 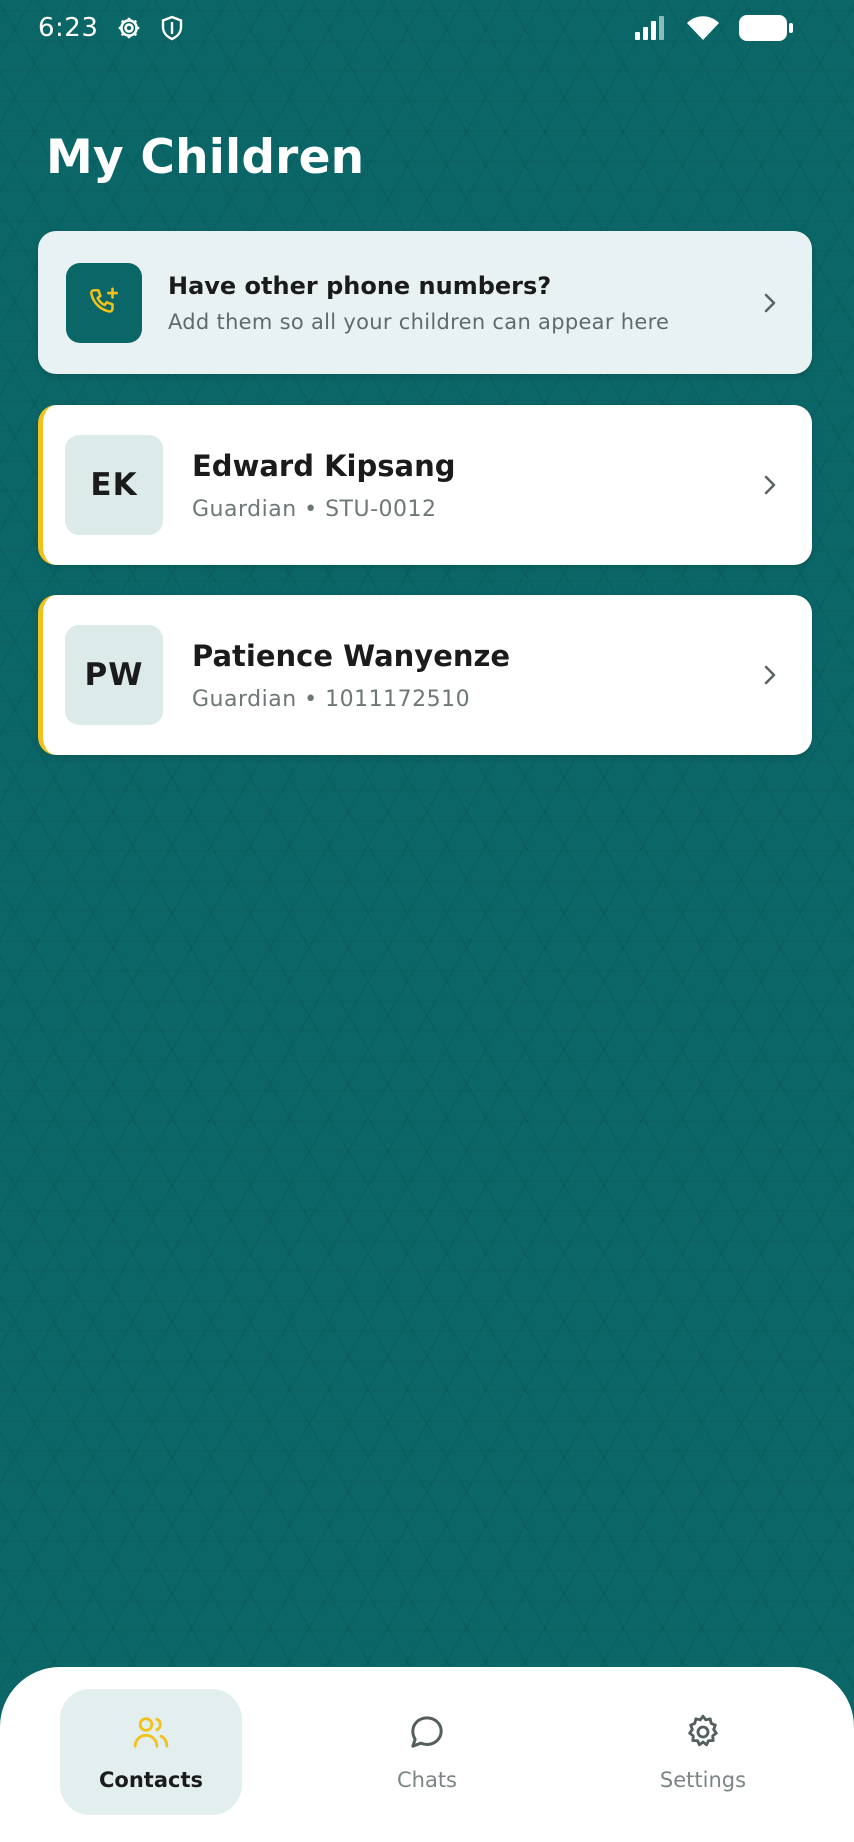 I want to click on nav-label-settings: Settings, so click(x=703, y=1780).